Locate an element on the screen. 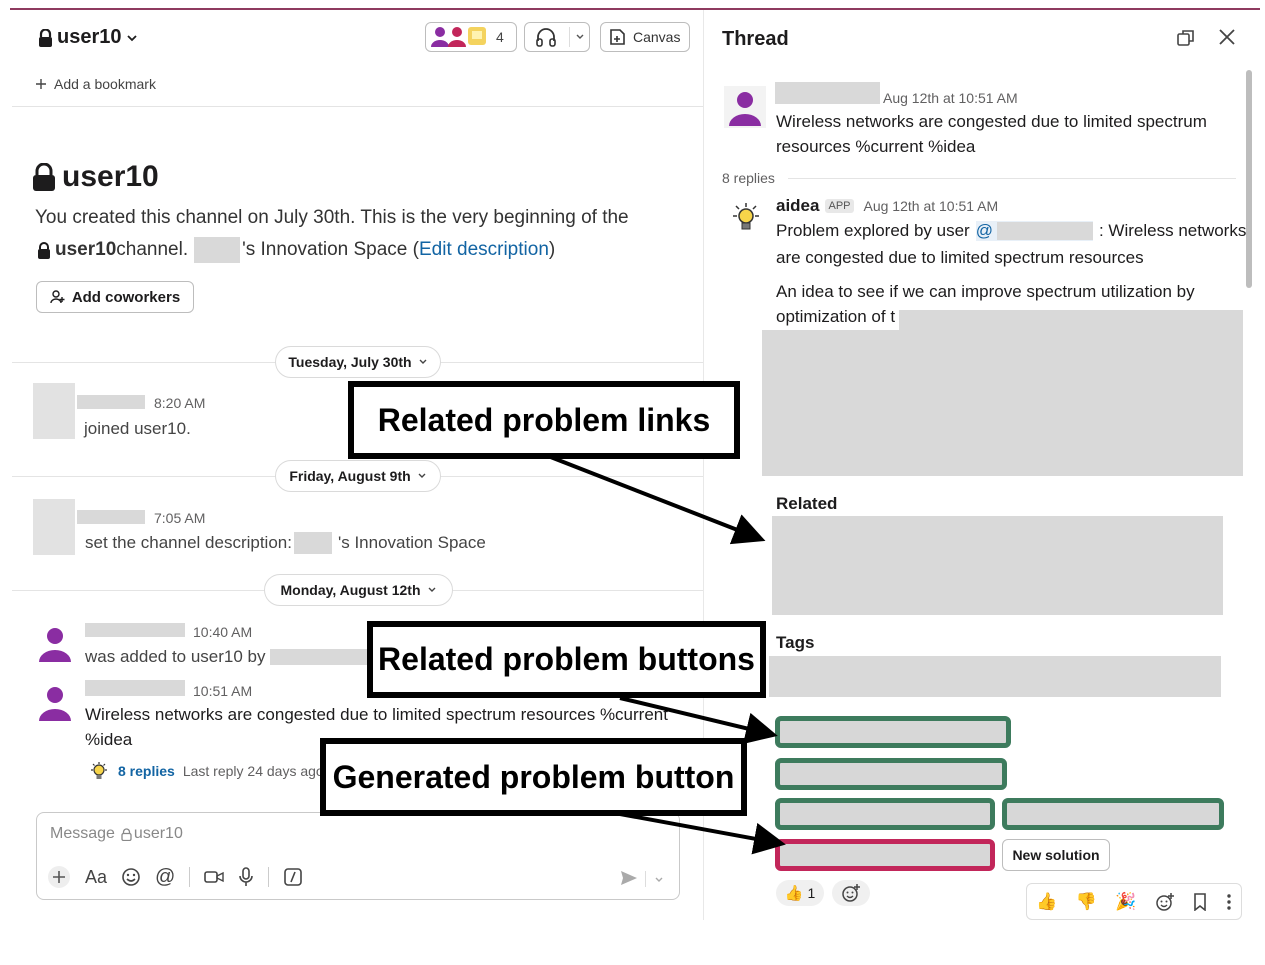 This screenshot has height=965, width=1265. callout-related-buttons: Related problem buttons is located at coordinates (566, 659).